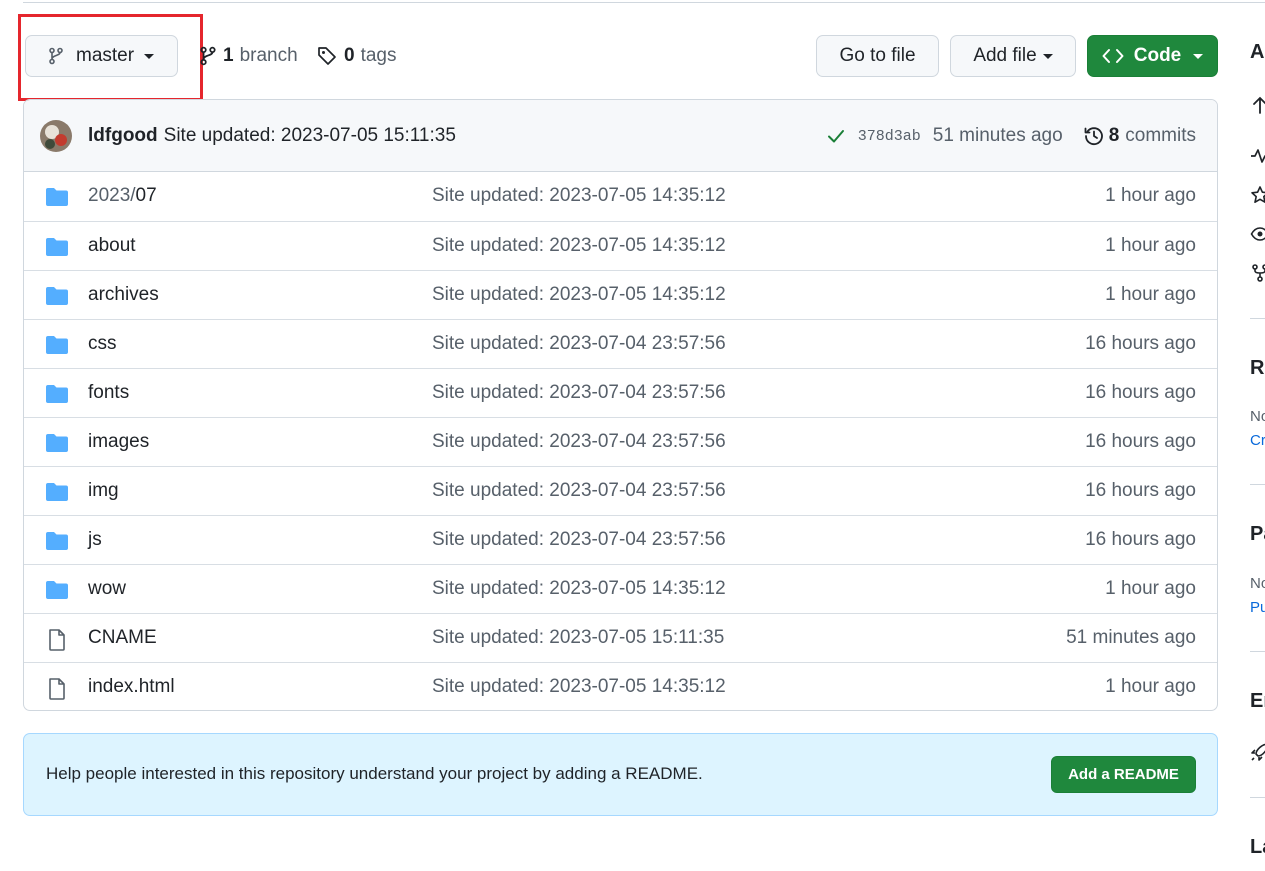 This screenshot has height=871, width=1265. I want to click on upload-arrow-icon, so click(1257, 105).